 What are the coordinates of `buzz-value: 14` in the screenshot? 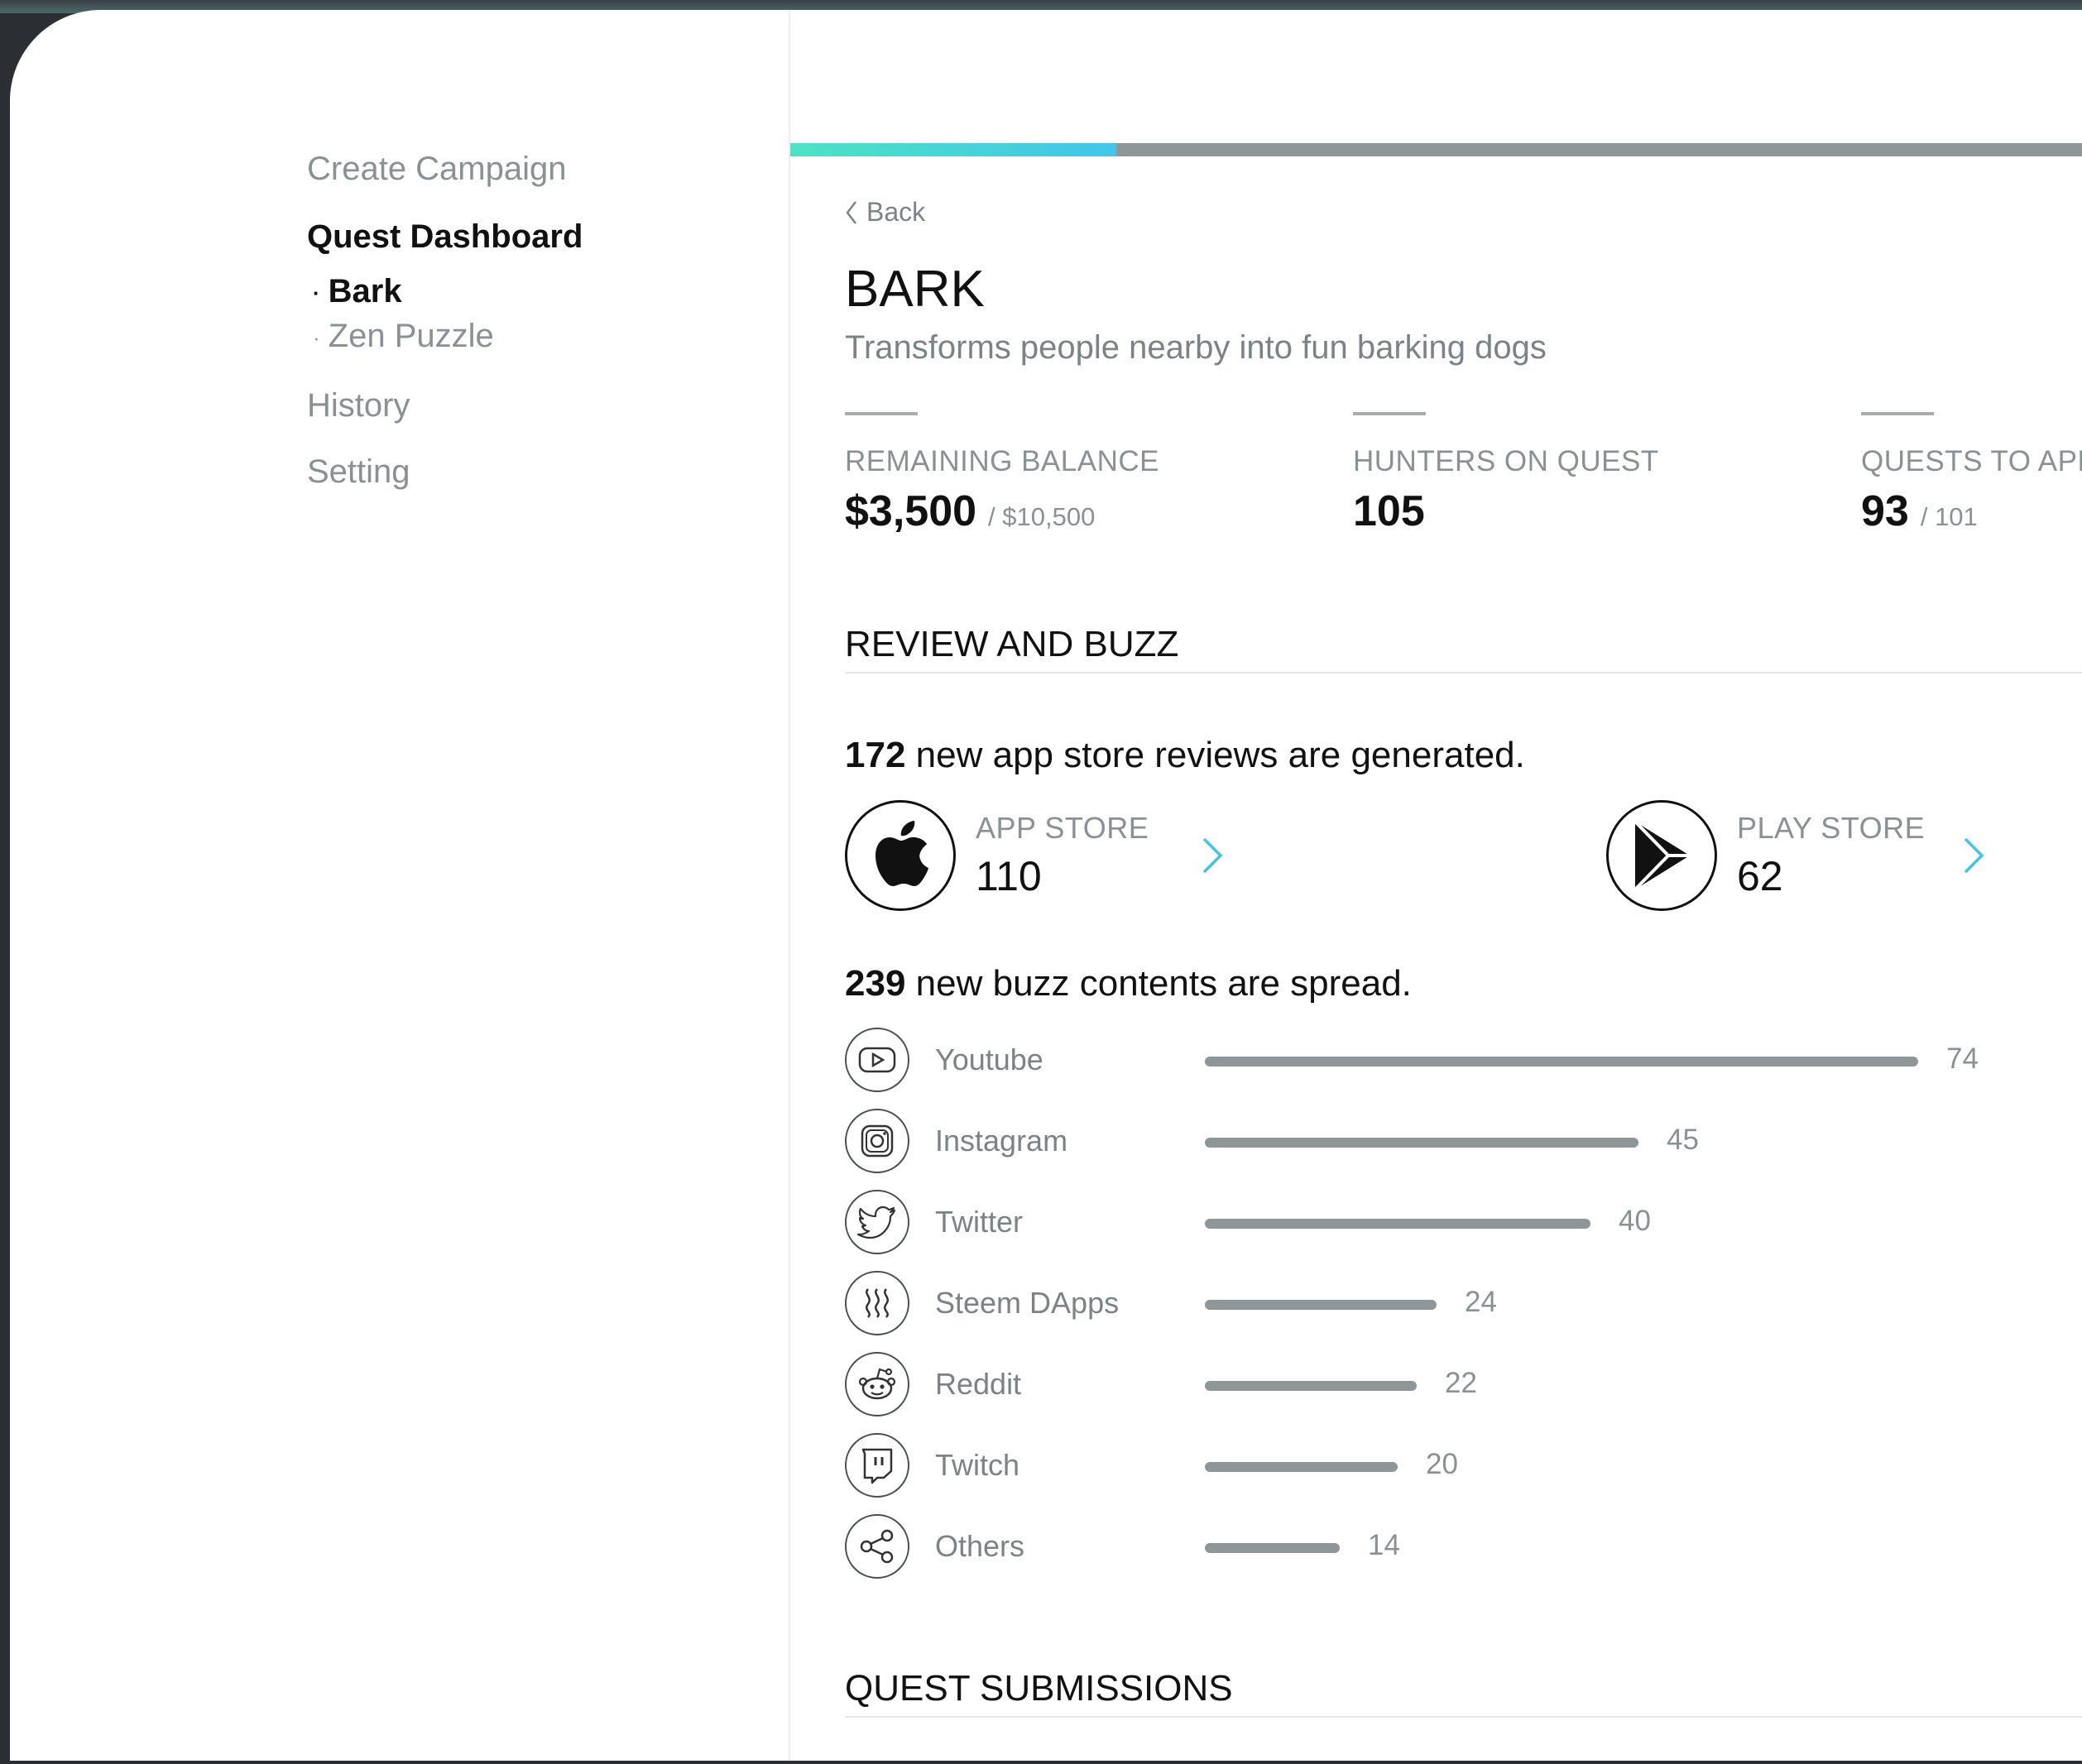 It's located at (1384, 1545).